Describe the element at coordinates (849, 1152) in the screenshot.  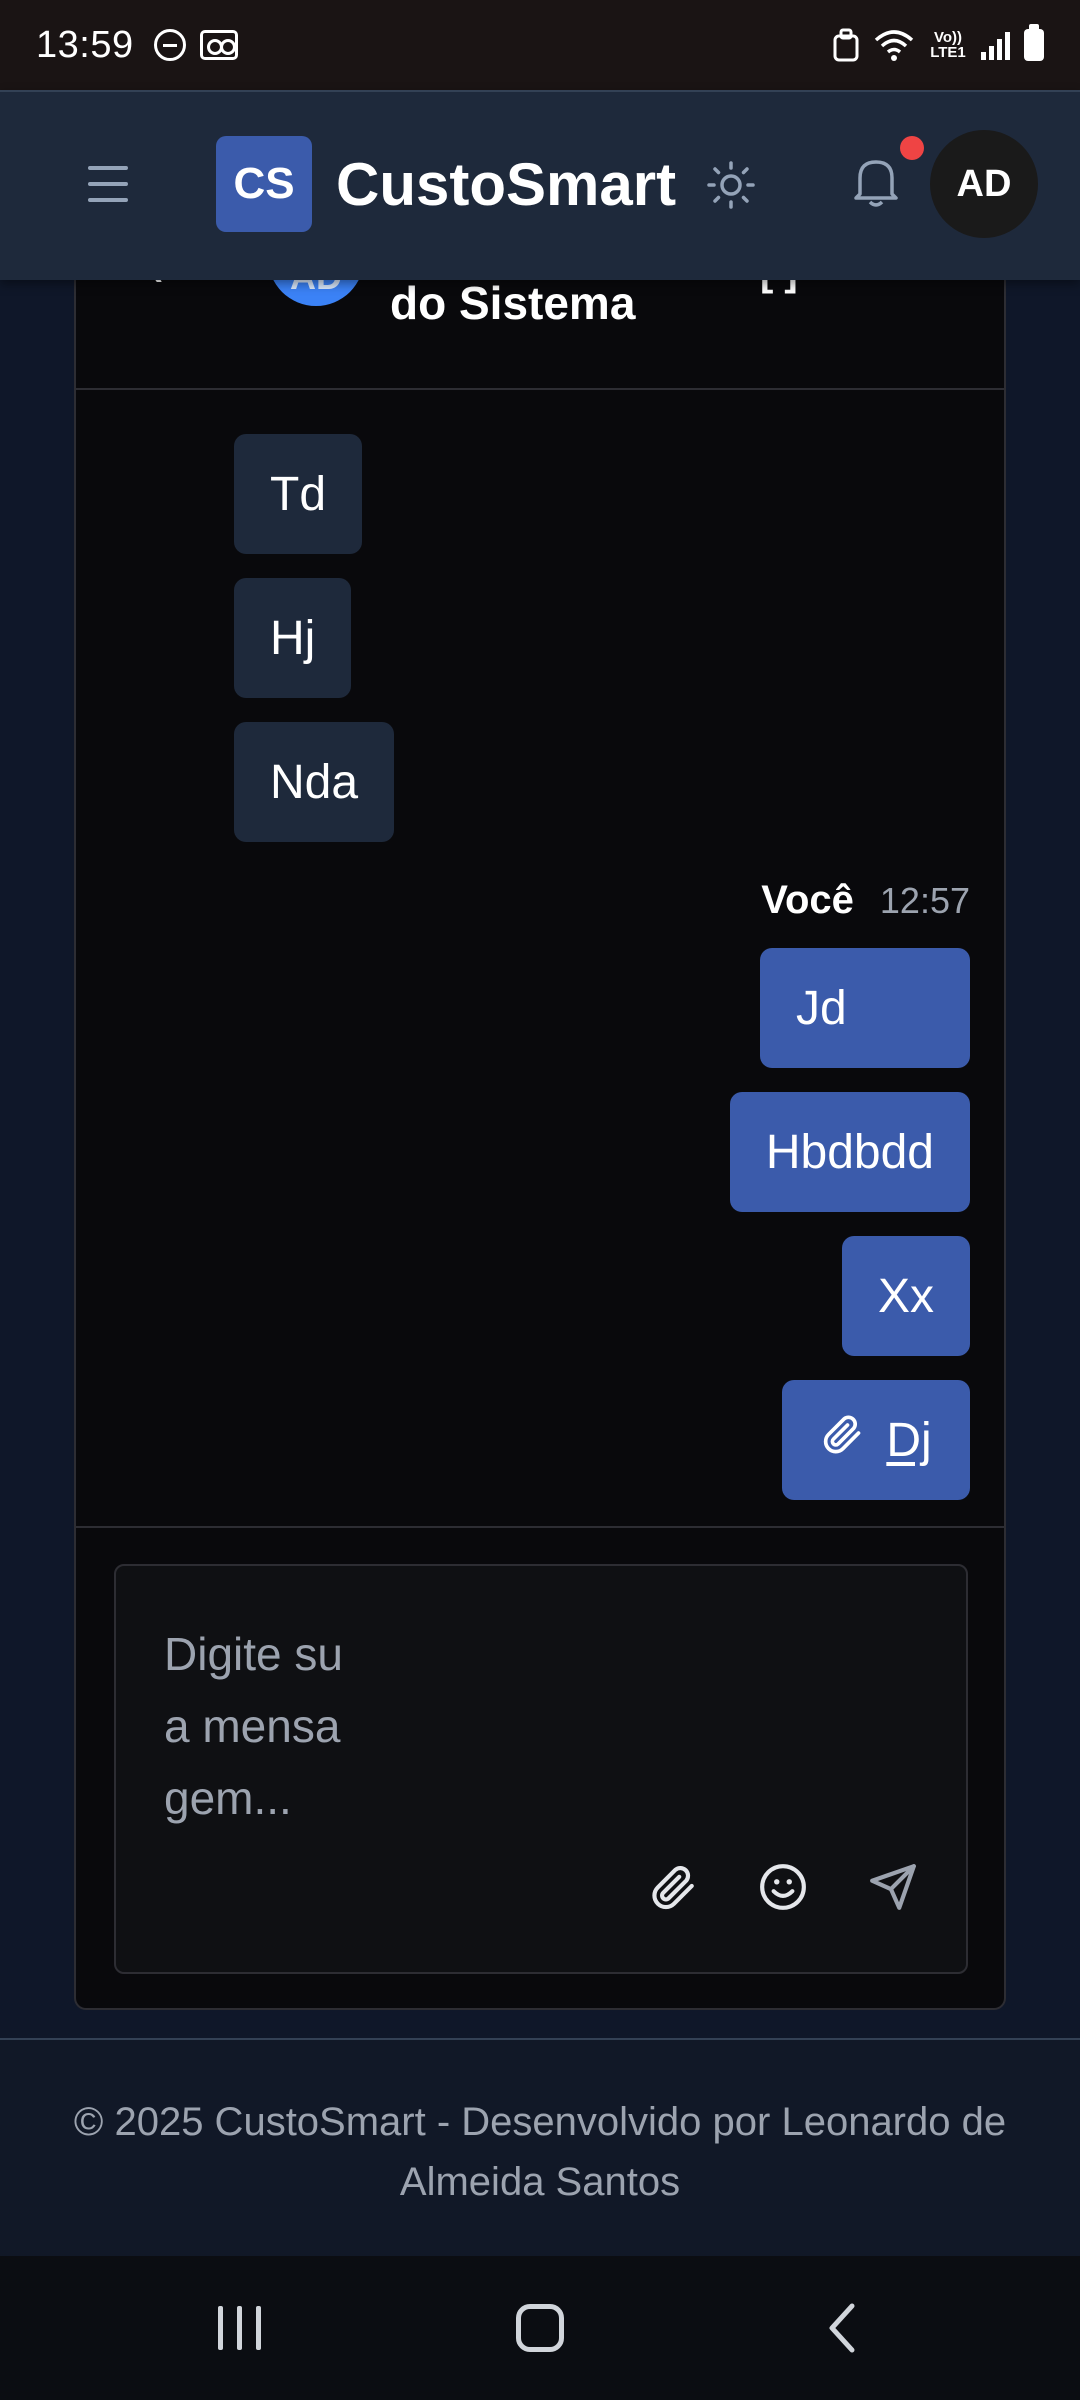
I see `outgoing-message: Hbdbdd` at that location.